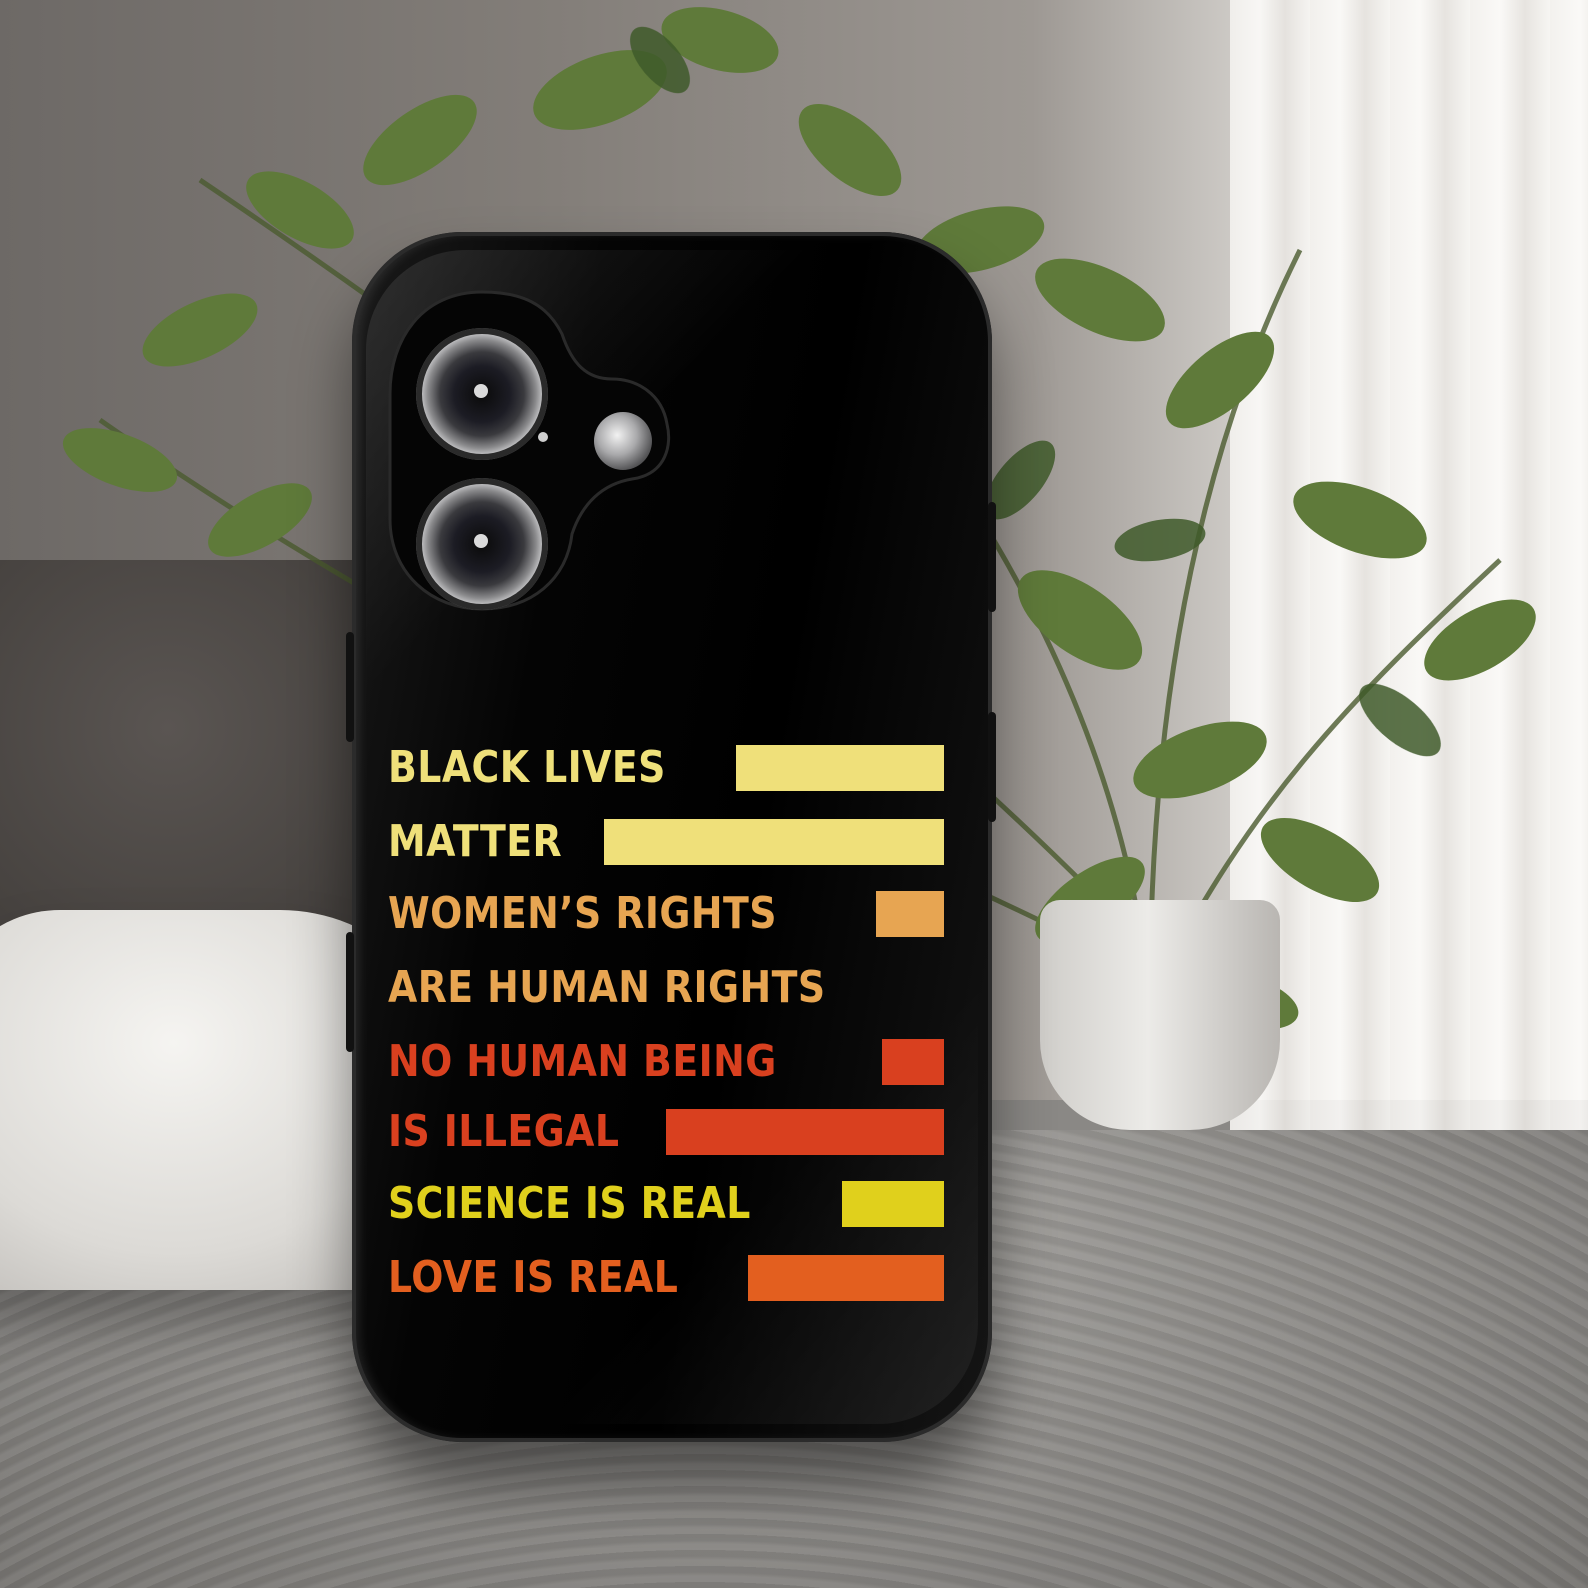 The height and width of the screenshot is (1588, 1588). What do you see at coordinates (533, 1277) in the screenshot?
I see `slogan-text: LOVE IS REAL` at bounding box center [533, 1277].